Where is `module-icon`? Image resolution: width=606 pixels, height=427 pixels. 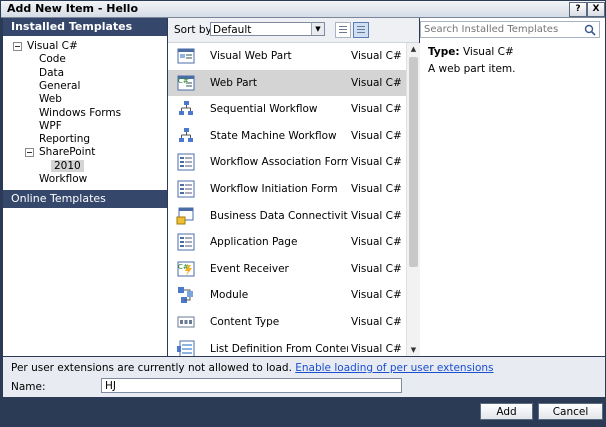
module-icon is located at coordinates (185, 295).